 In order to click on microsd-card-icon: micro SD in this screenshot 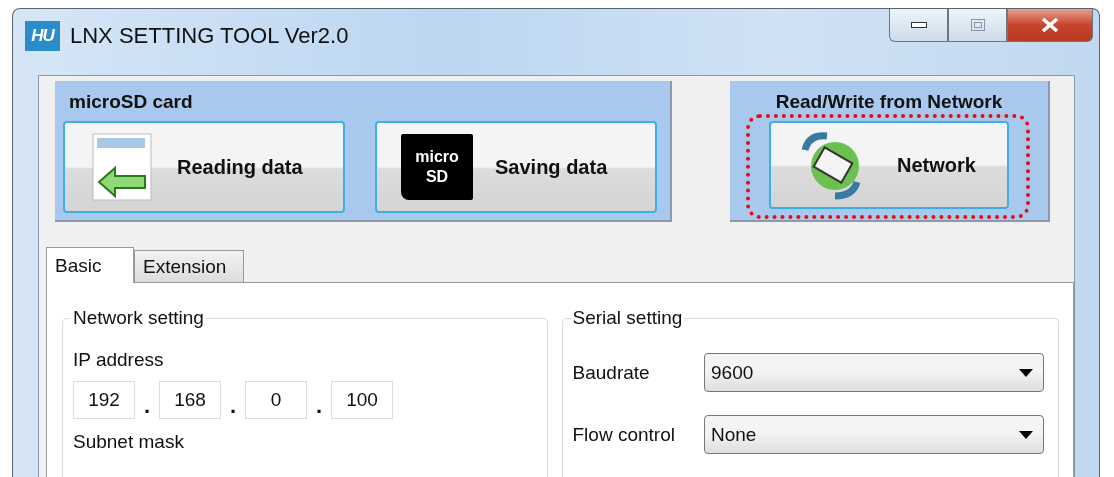, I will do `click(437, 167)`.